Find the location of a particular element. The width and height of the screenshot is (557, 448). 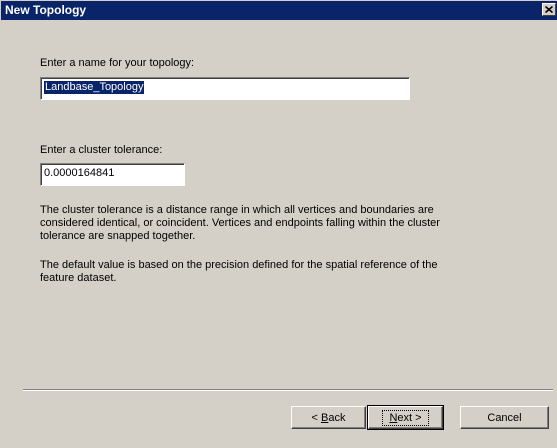

cancel-button: Cancel is located at coordinates (504, 417).